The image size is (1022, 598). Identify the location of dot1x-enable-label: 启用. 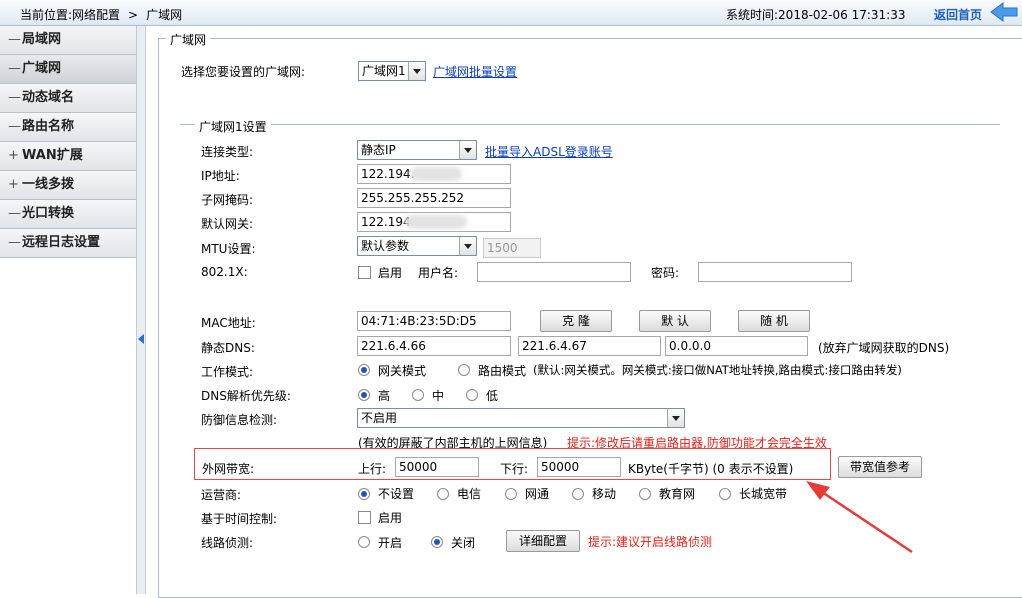
(390, 273).